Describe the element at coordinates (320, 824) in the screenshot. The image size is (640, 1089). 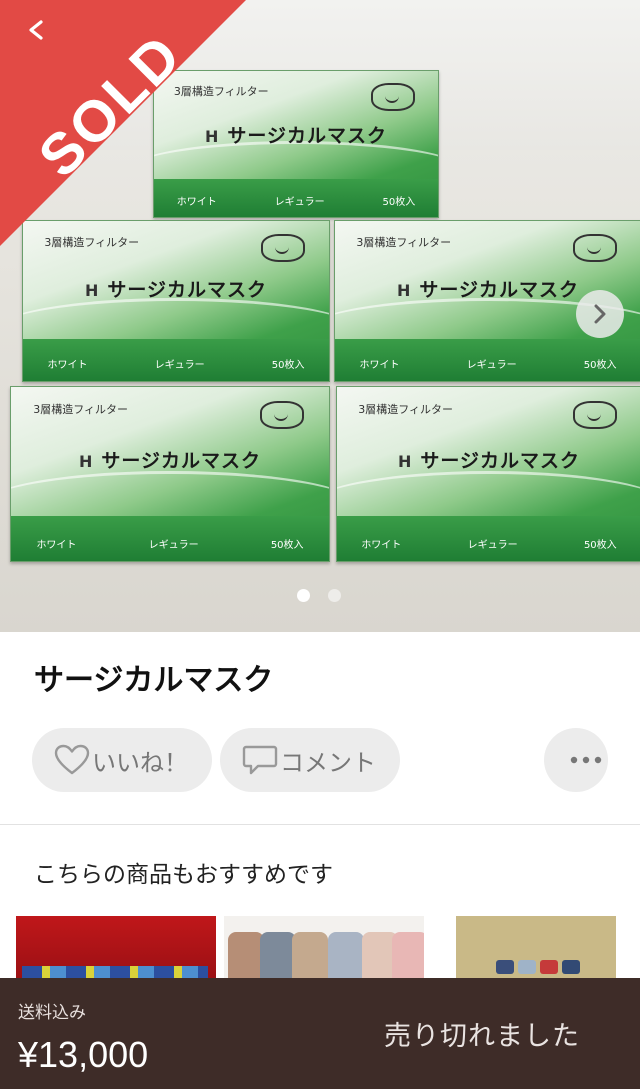
I see `section-divider` at that location.